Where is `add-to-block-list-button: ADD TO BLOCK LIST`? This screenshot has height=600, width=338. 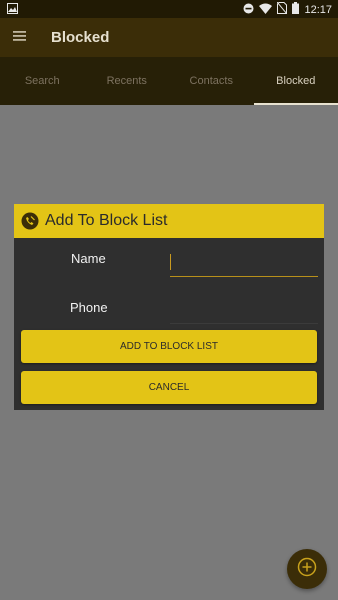 add-to-block-list-button: ADD TO BLOCK LIST is located at coordinates (169, 346).